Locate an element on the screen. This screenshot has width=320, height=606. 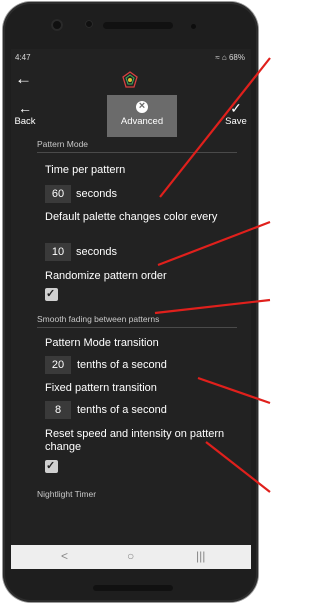
checkmark-icon: ✓ is located at coordinates (236, 108).